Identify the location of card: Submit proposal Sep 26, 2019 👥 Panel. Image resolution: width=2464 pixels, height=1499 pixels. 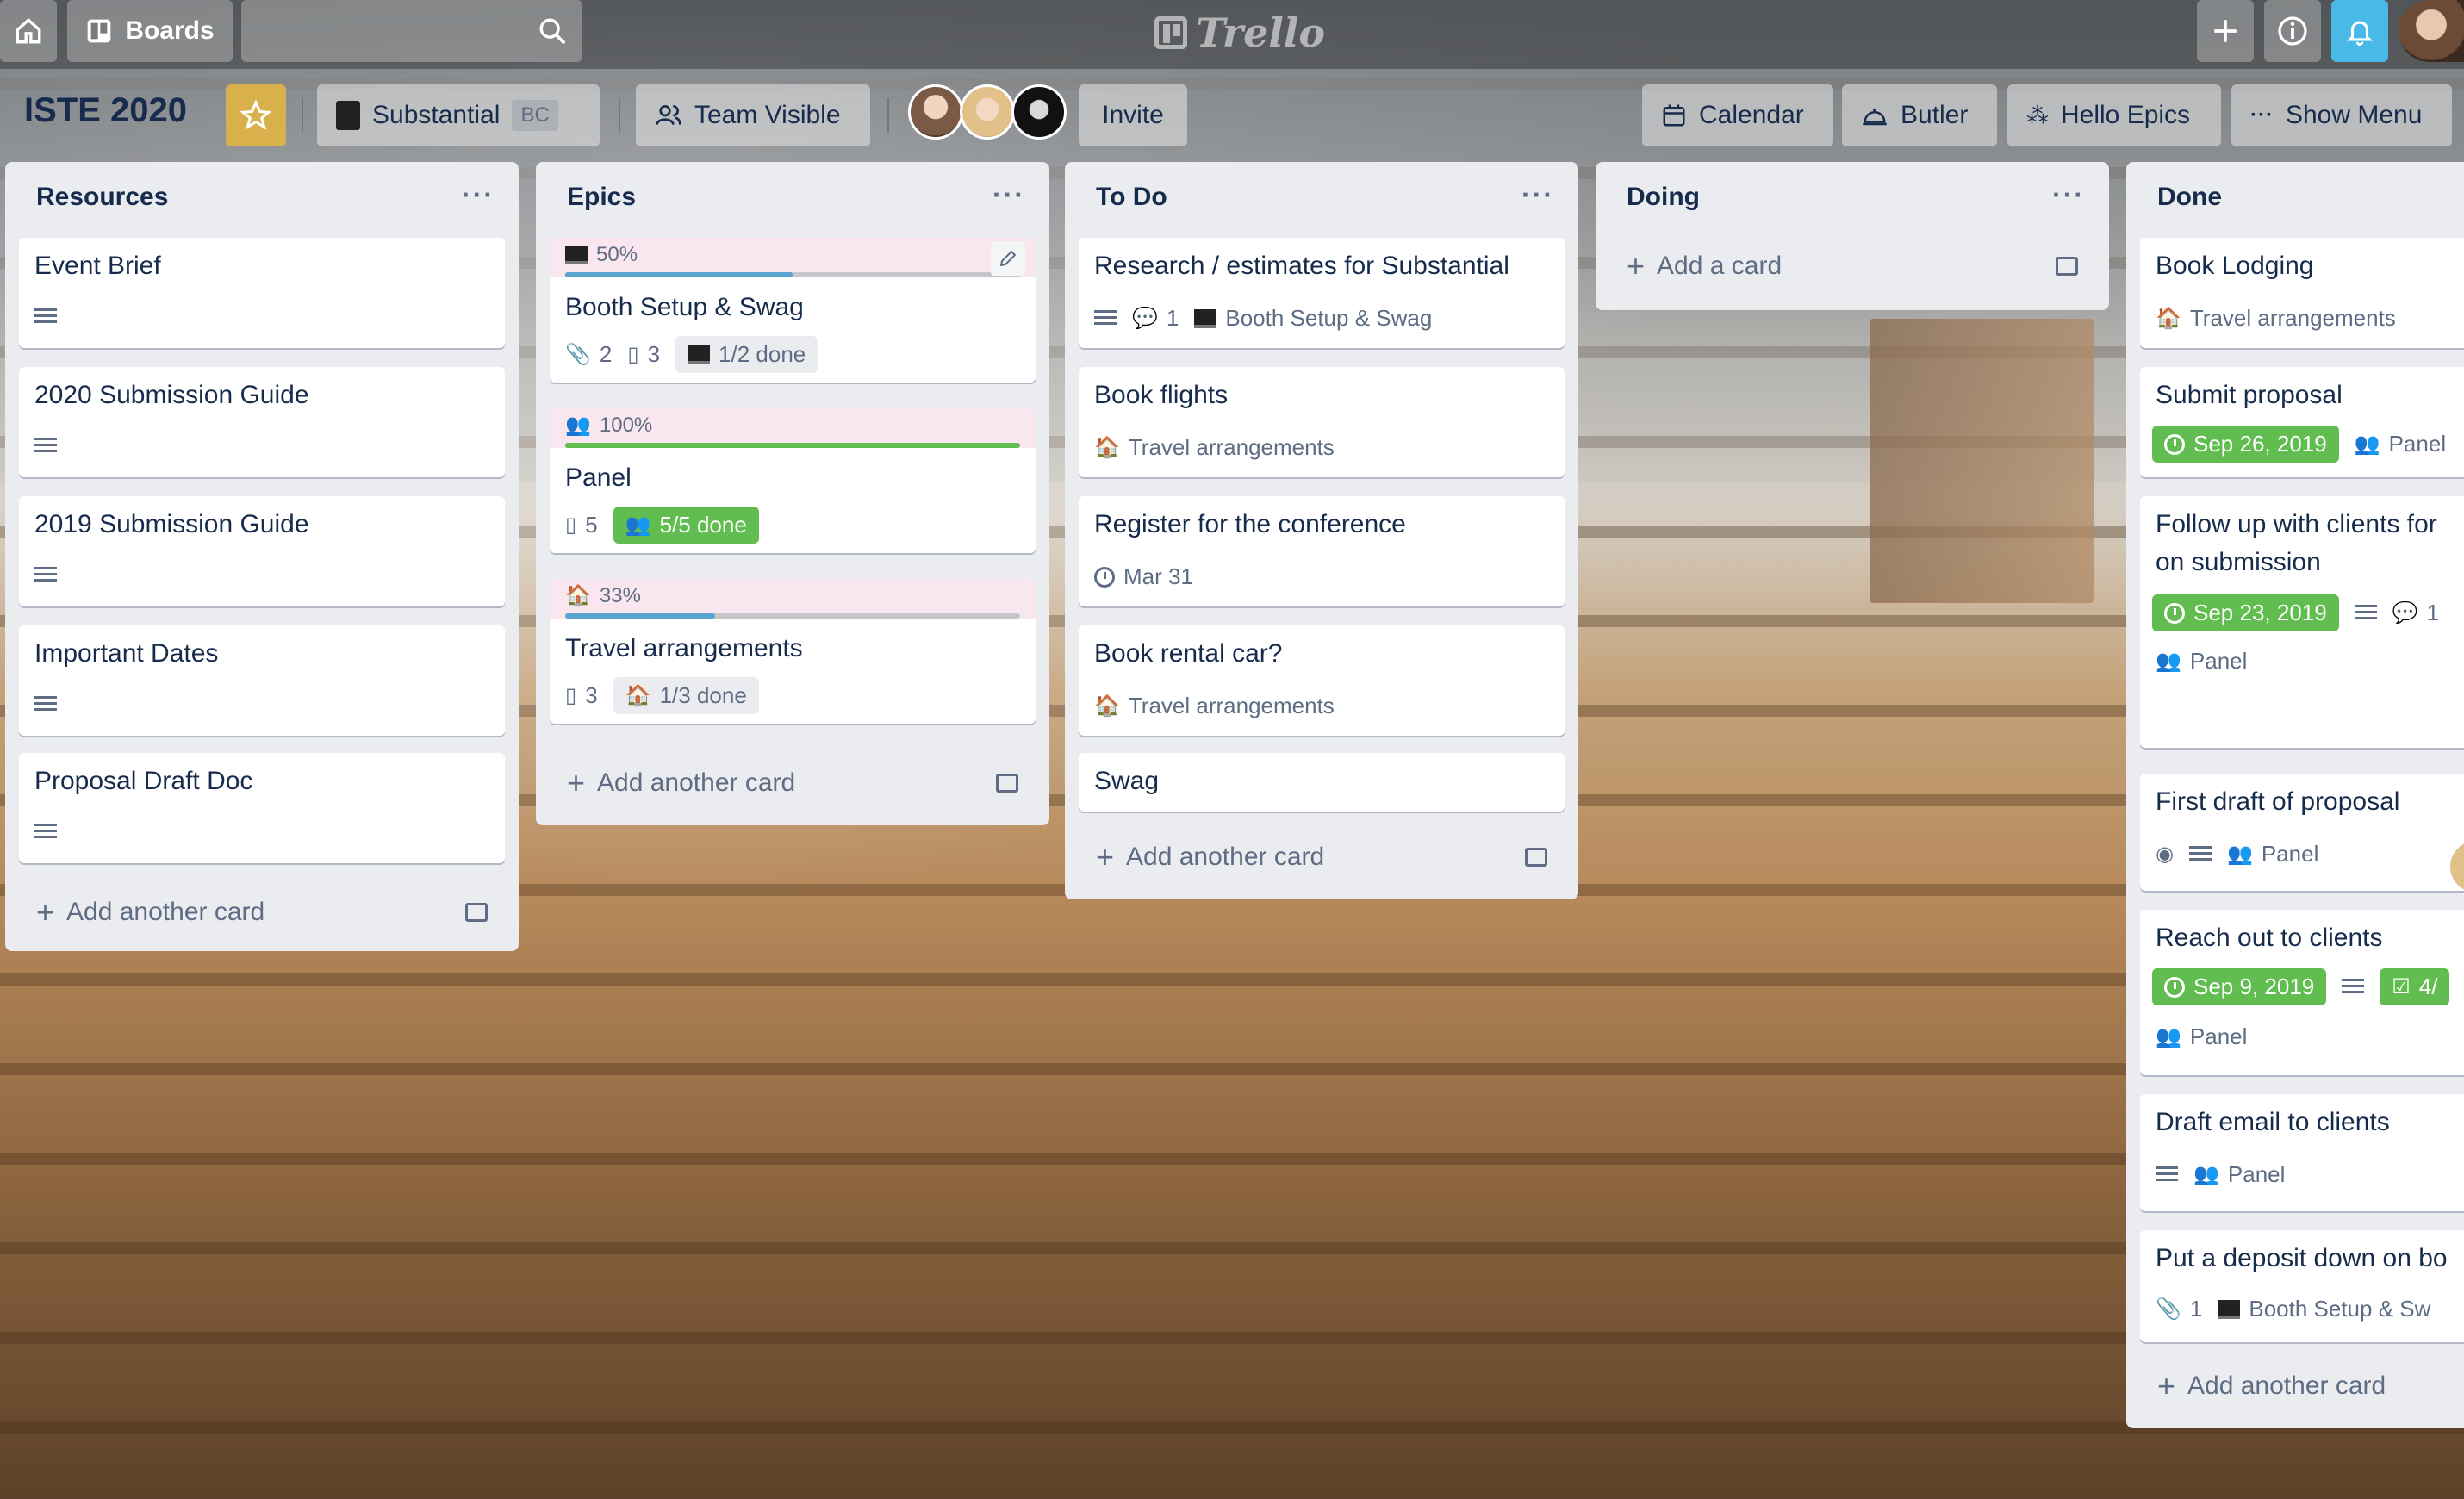
(2302, 422).